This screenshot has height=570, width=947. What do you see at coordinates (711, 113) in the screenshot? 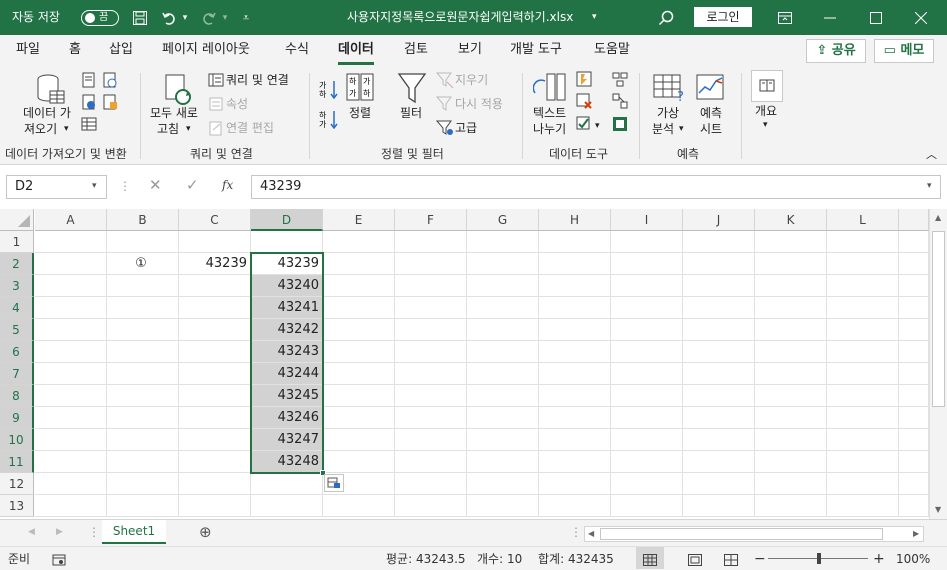
I see `forecast-sheet-label-1: 예측` at bounding box center [711, 113].